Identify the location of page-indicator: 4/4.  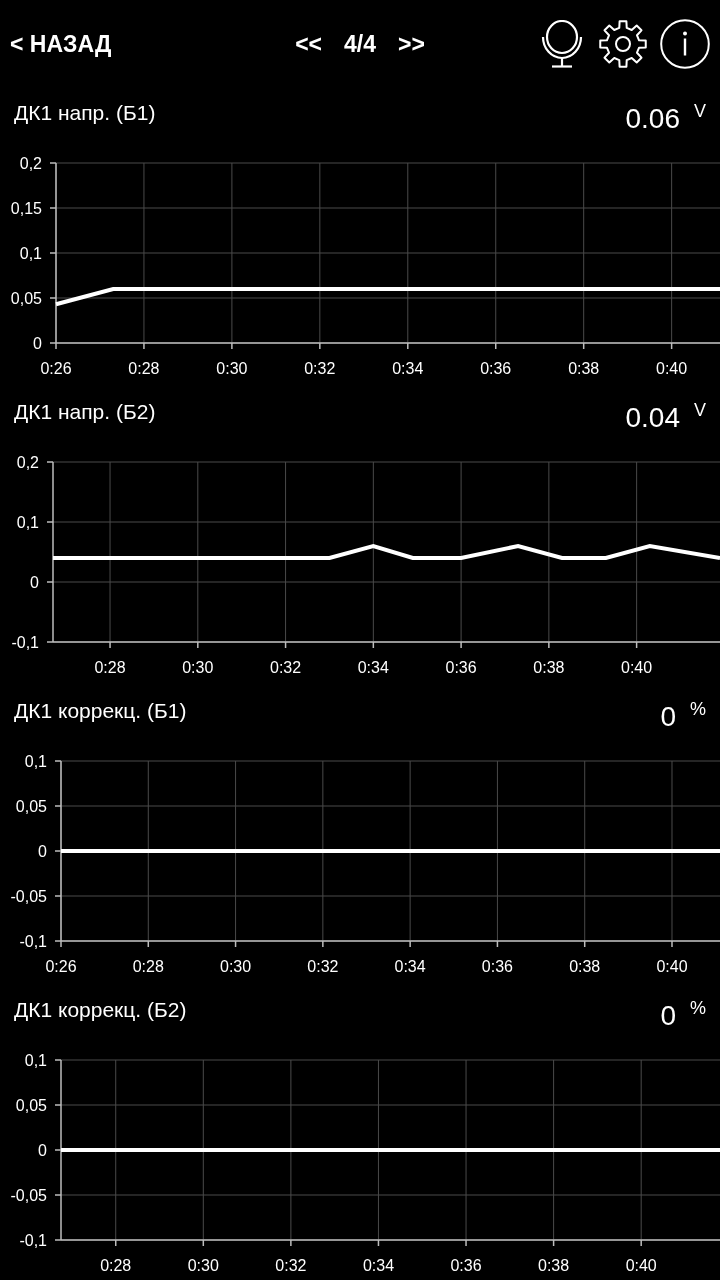
(360, 44).